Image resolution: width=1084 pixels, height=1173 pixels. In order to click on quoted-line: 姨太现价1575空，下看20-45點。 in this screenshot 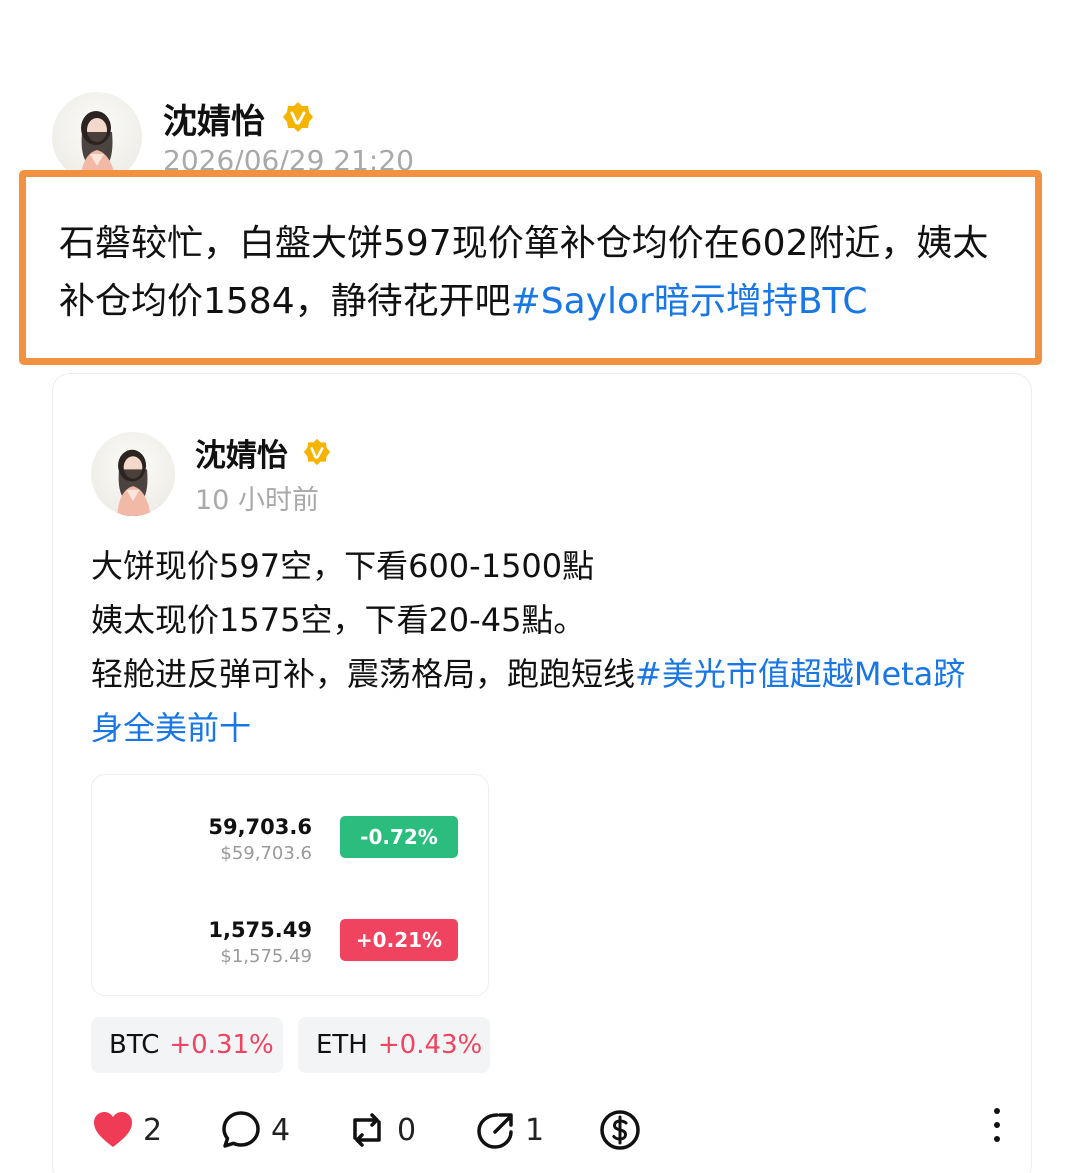, I will do `click(338, 620)`.